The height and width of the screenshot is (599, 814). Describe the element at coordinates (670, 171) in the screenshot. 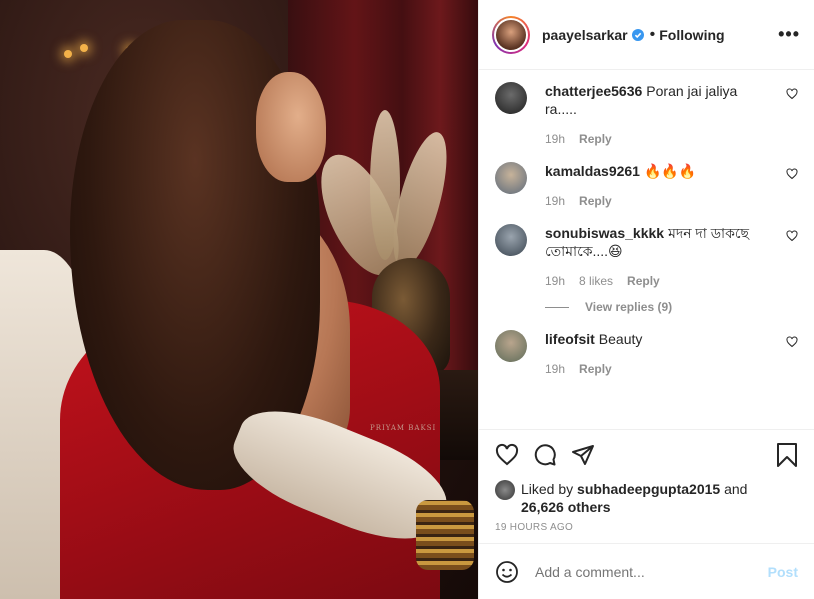

I see `comment-text: 🔥🔥🔥` at that location.